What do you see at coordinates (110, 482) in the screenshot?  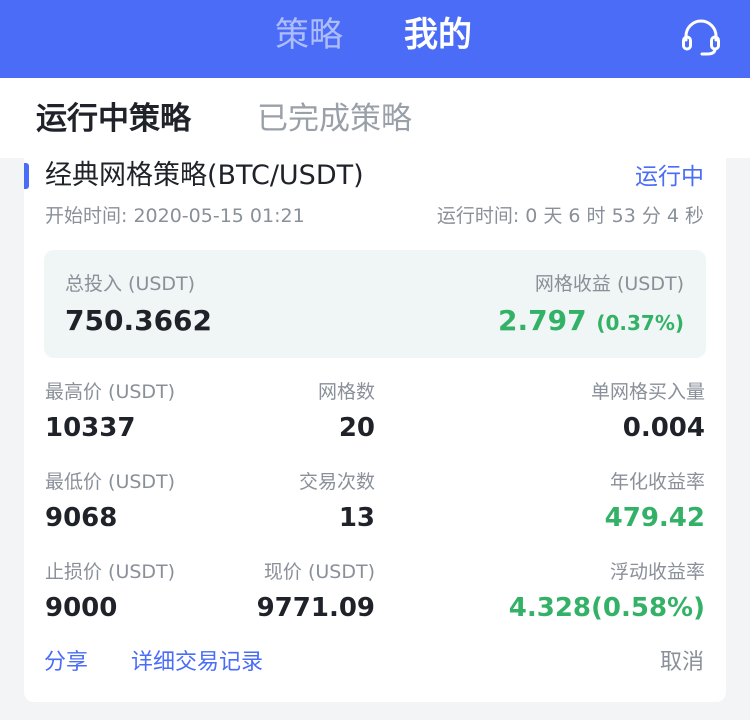 I see `low-price-label: 最低价 (USDT)` at bounding box center [110, 482].